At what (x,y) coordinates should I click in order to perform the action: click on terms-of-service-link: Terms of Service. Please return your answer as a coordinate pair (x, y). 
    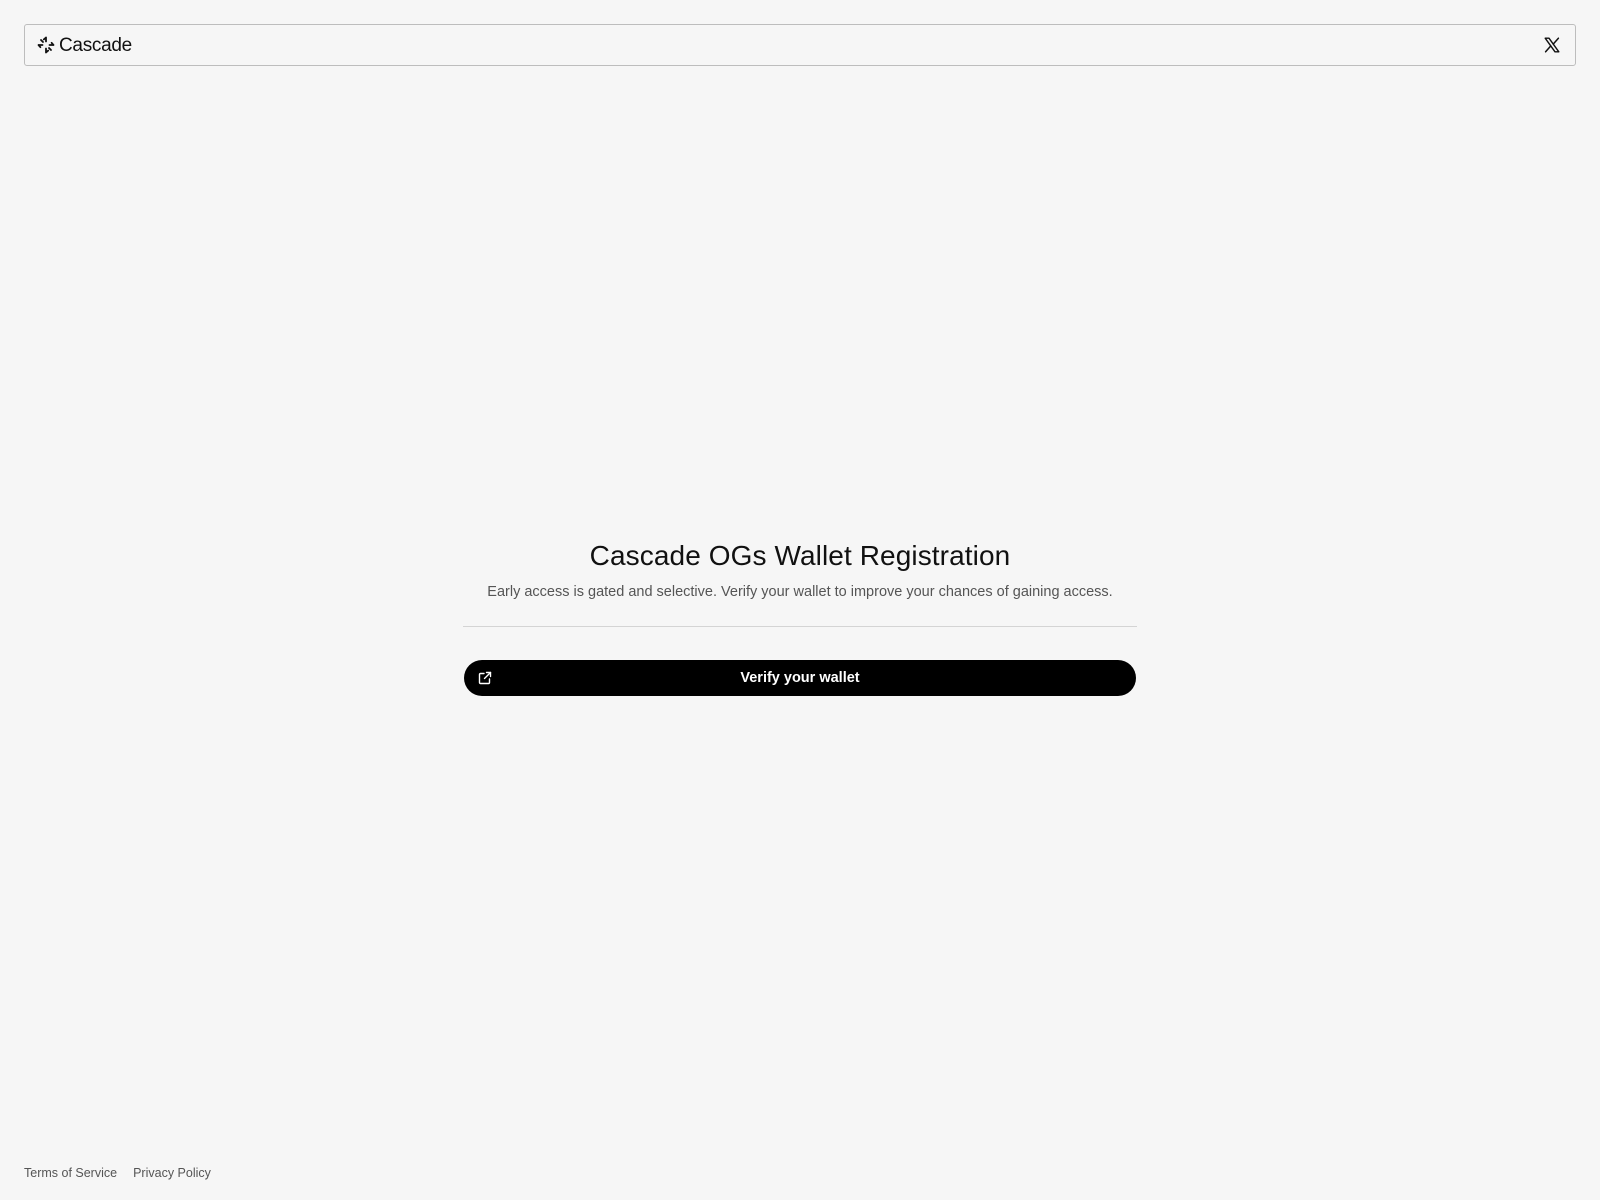
    Looking at the image, I should click on (70, 1173).